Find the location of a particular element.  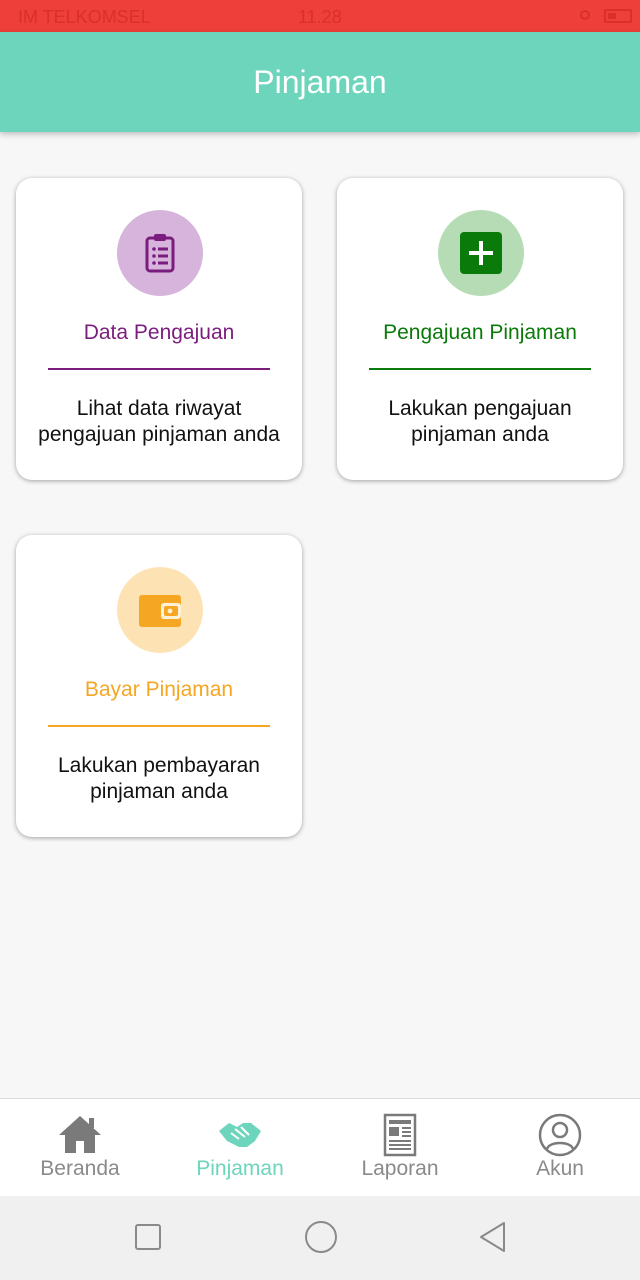

nav-item-laporan: Laporan is located at coordinates (400, 1148).